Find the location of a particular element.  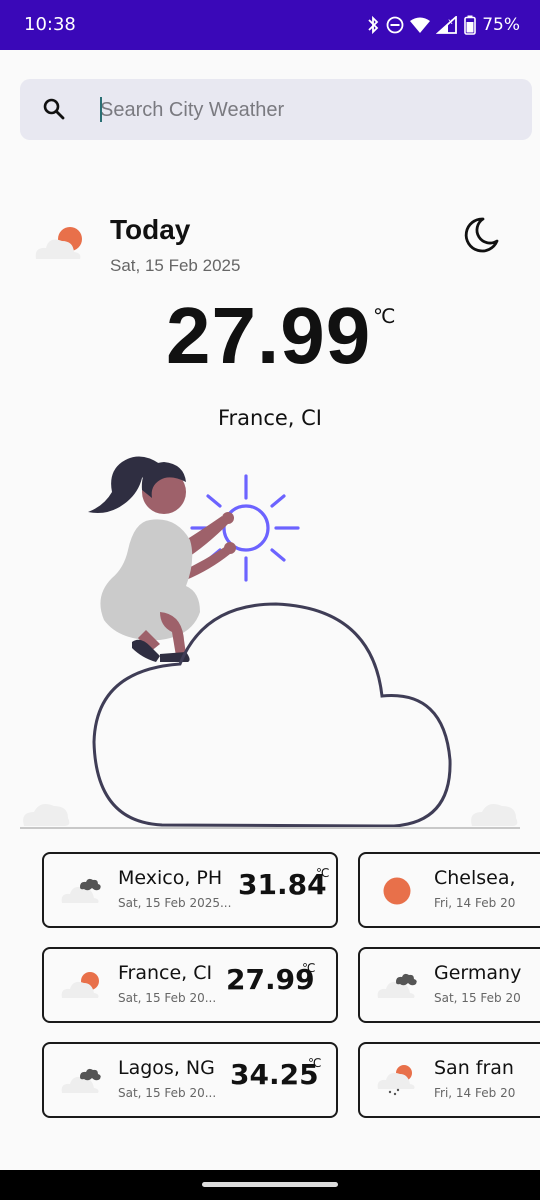

search-icon is located at coordinates (54, 111).